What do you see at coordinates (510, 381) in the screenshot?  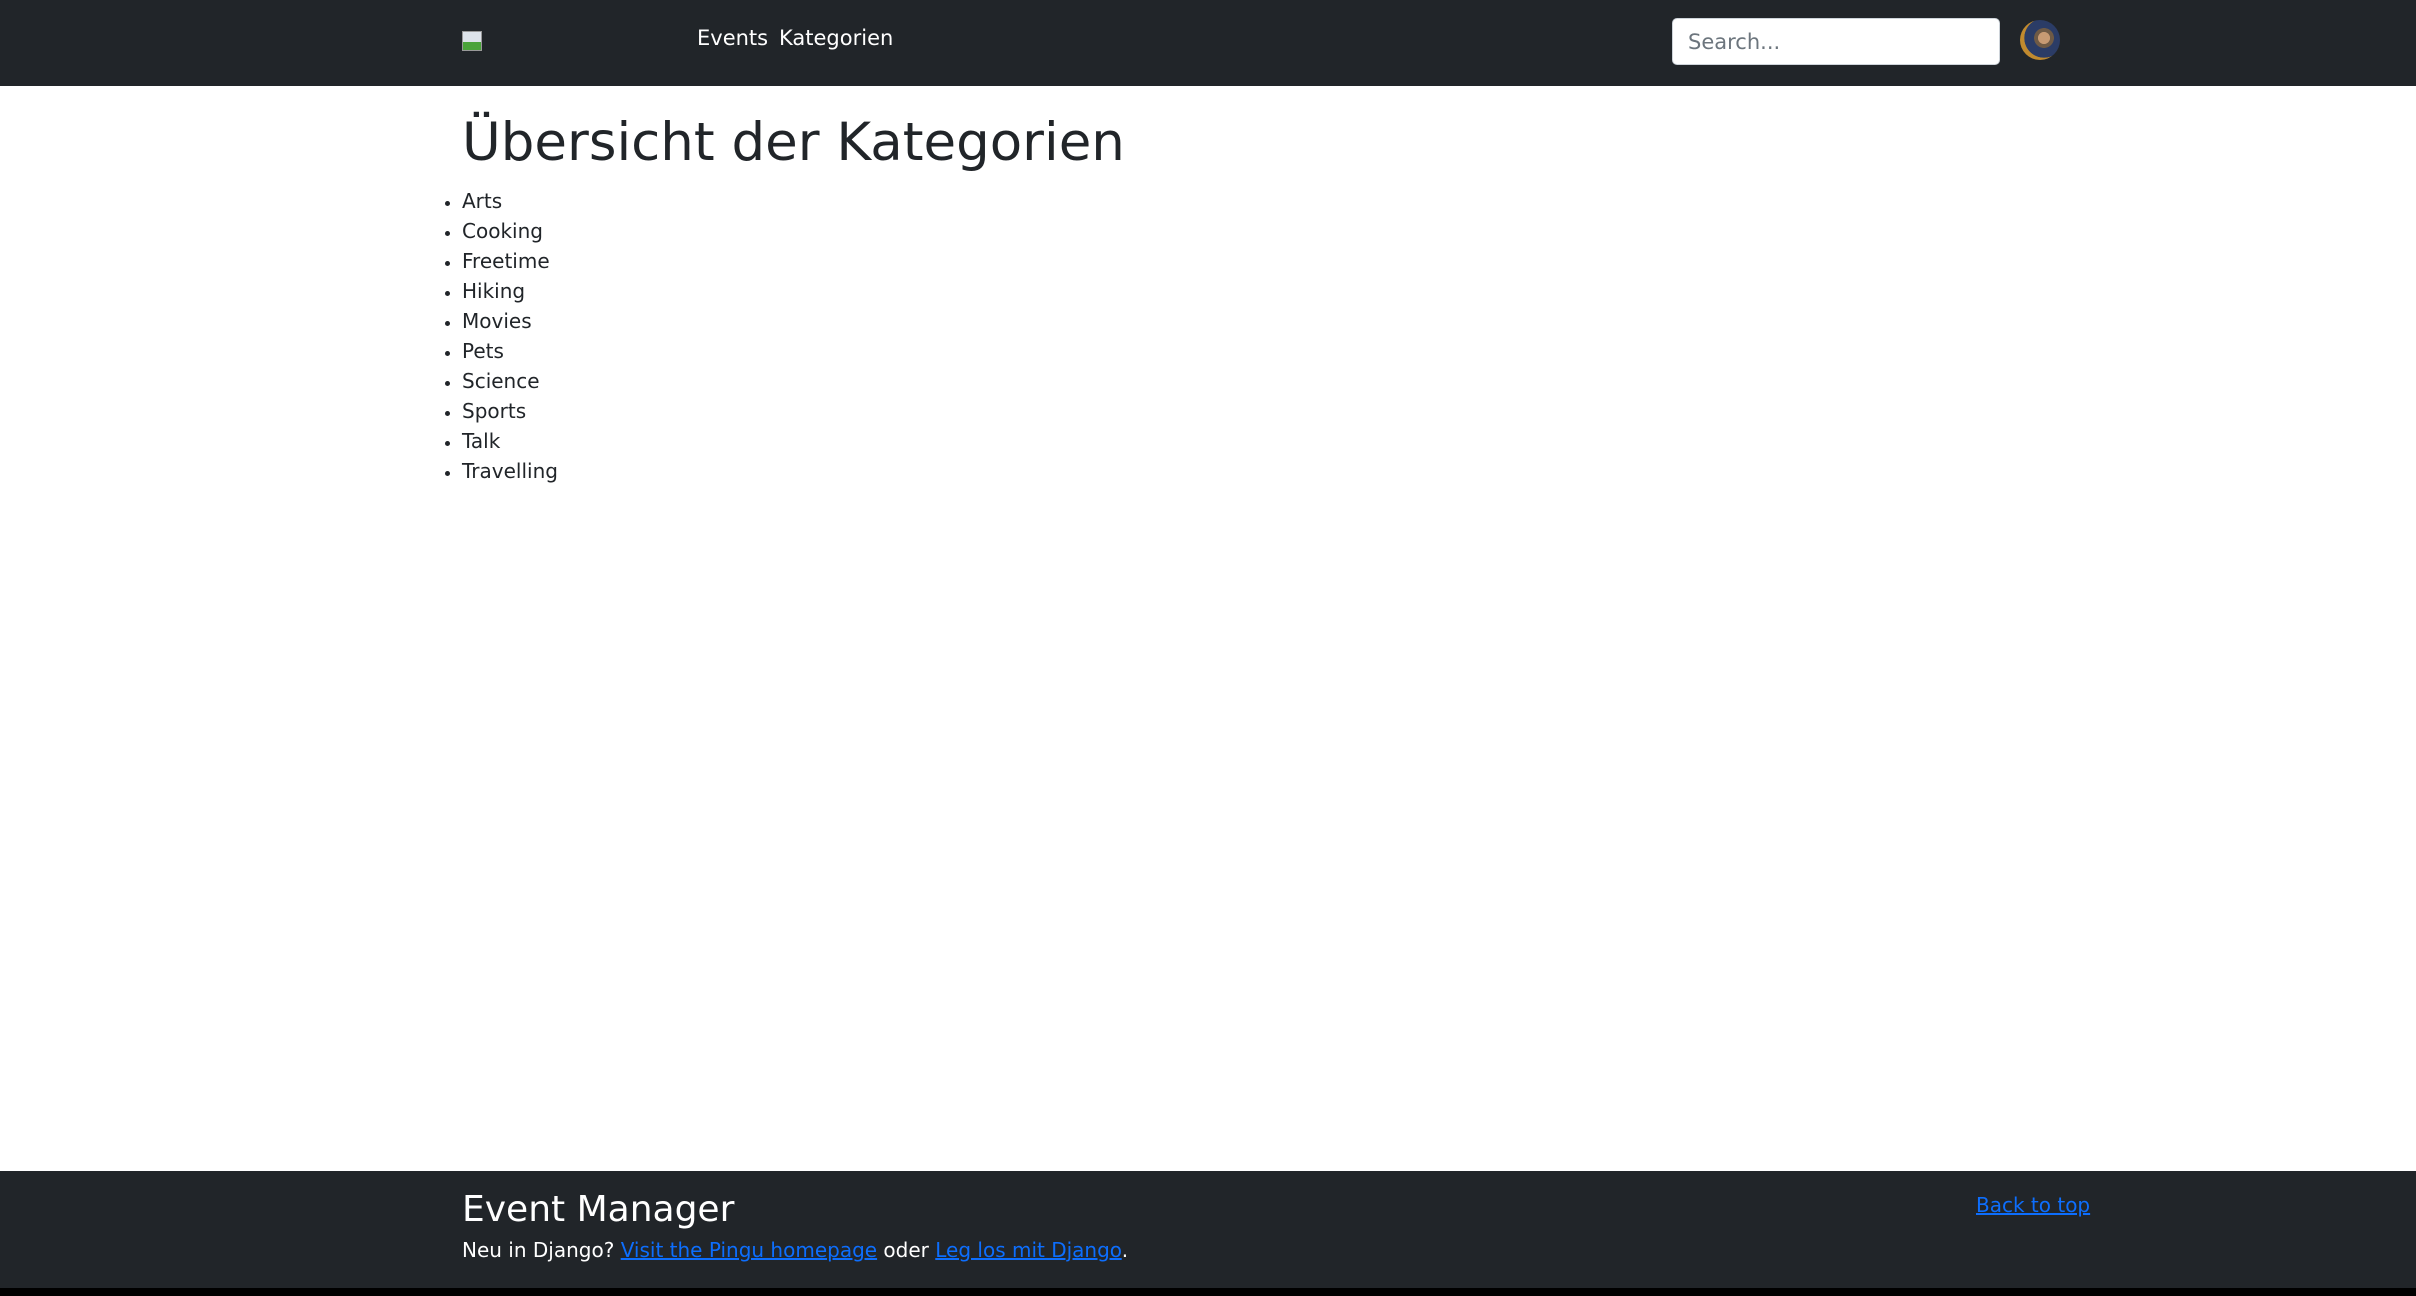 I see `category-item: Science` at bounding box center [510, 381].